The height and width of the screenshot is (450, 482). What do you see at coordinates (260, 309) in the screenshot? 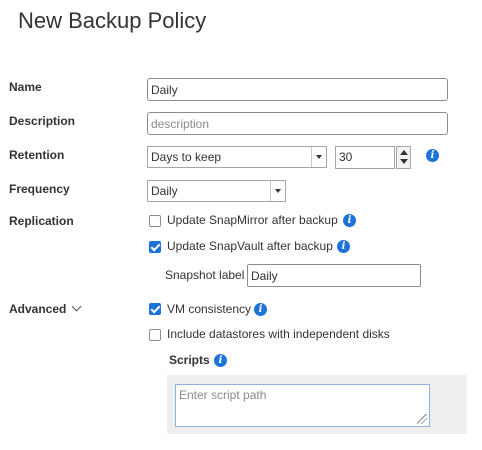
I see `vm-consistency-info-icon: i` at bounding box center [260, 309].